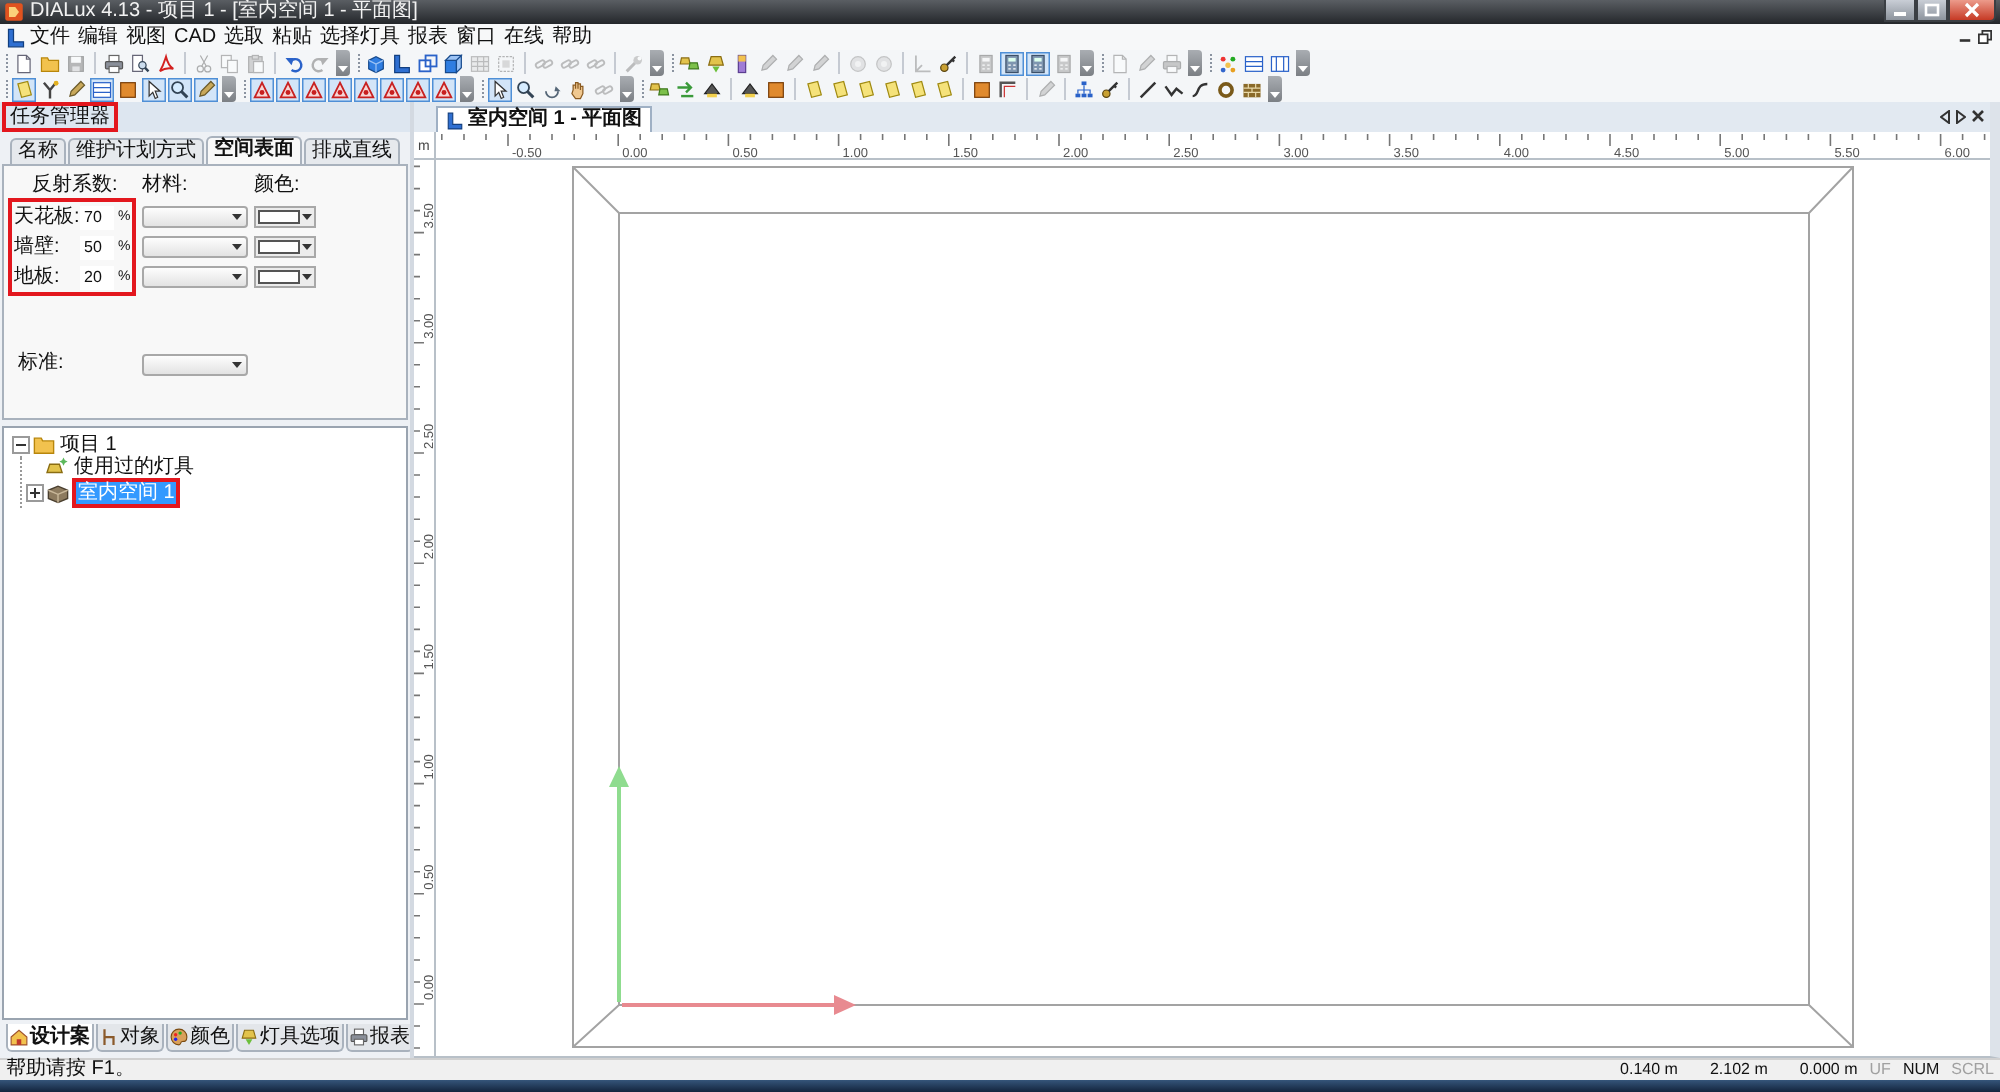 The width and height of the screenshot is (2000, 1092). What do you see at coordinates (206, 89) in the screenshot?
I see `pen-icon` at bounding box center [206, 89].